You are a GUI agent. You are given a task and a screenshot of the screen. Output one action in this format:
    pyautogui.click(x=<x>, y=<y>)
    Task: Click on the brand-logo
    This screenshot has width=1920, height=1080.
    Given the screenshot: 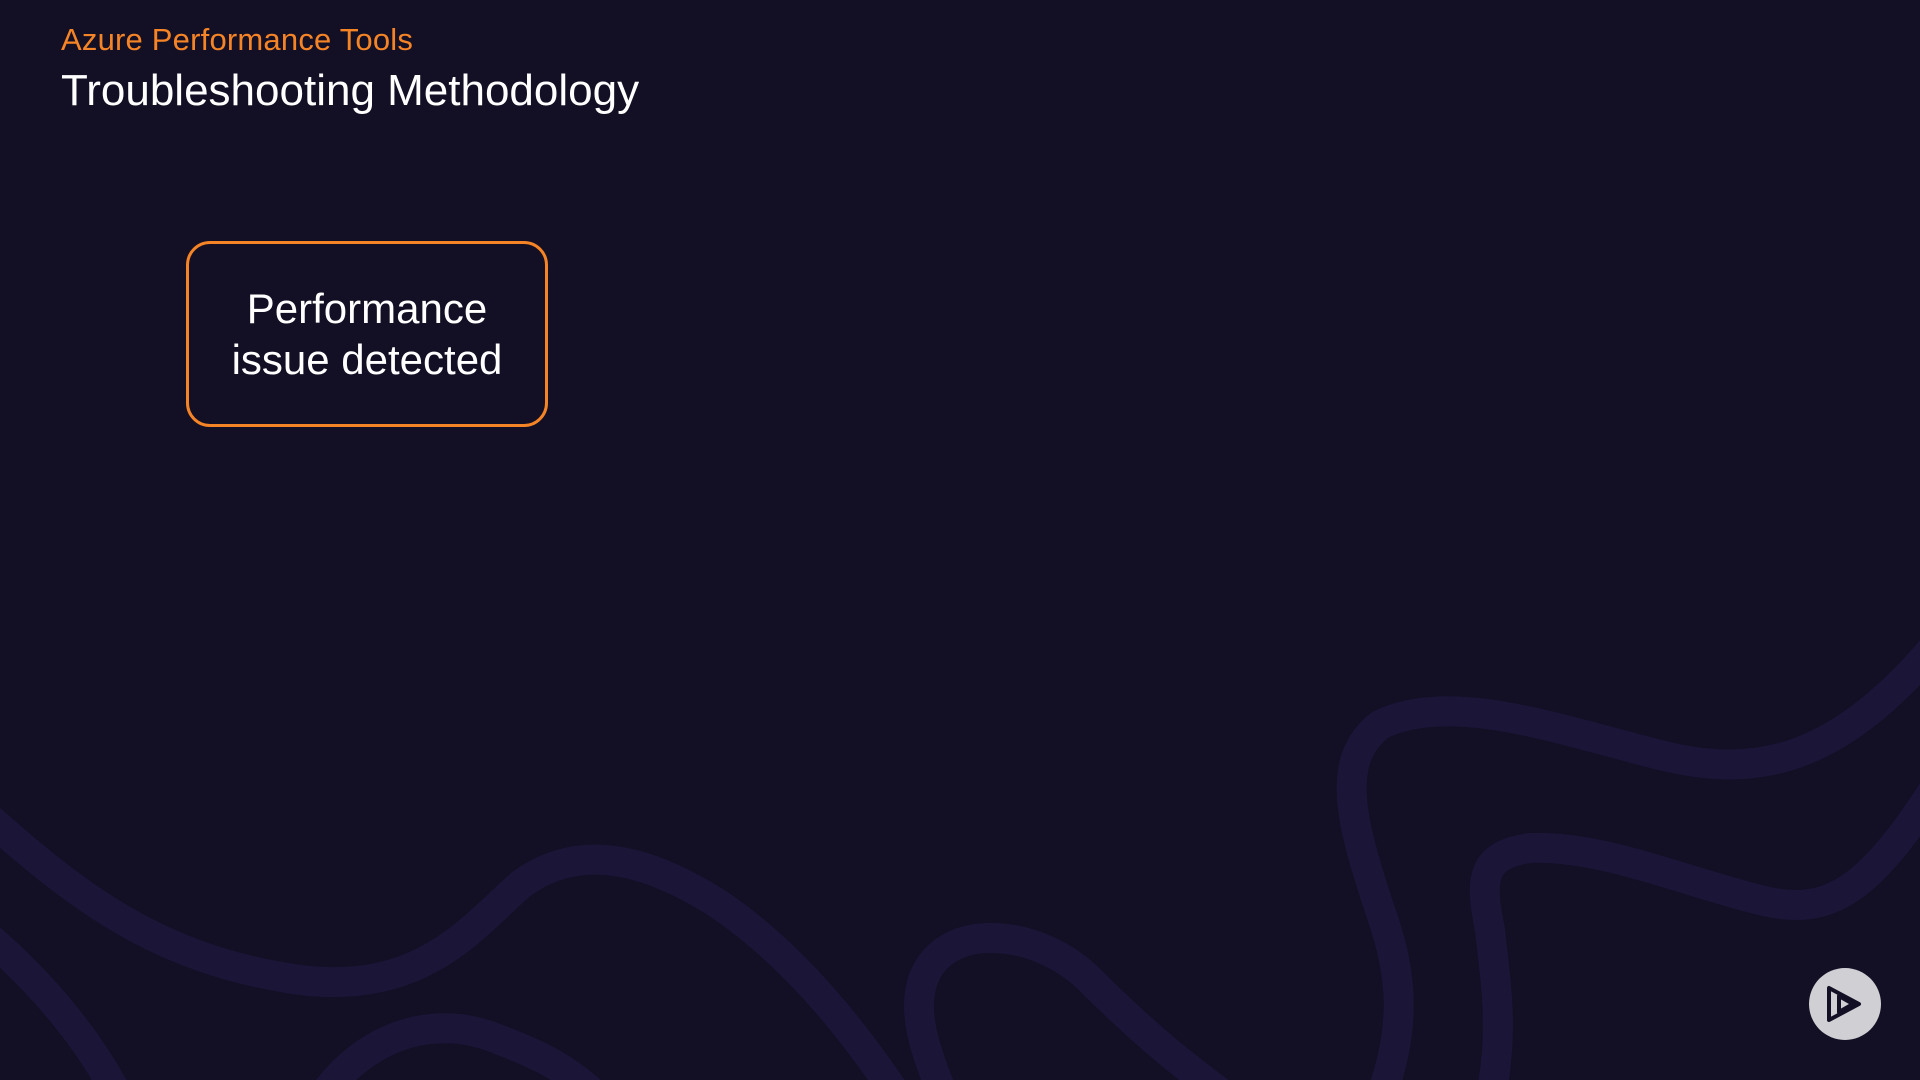 What is the action you would take?
    pyautogui.click(x=1845, y=1004)
    